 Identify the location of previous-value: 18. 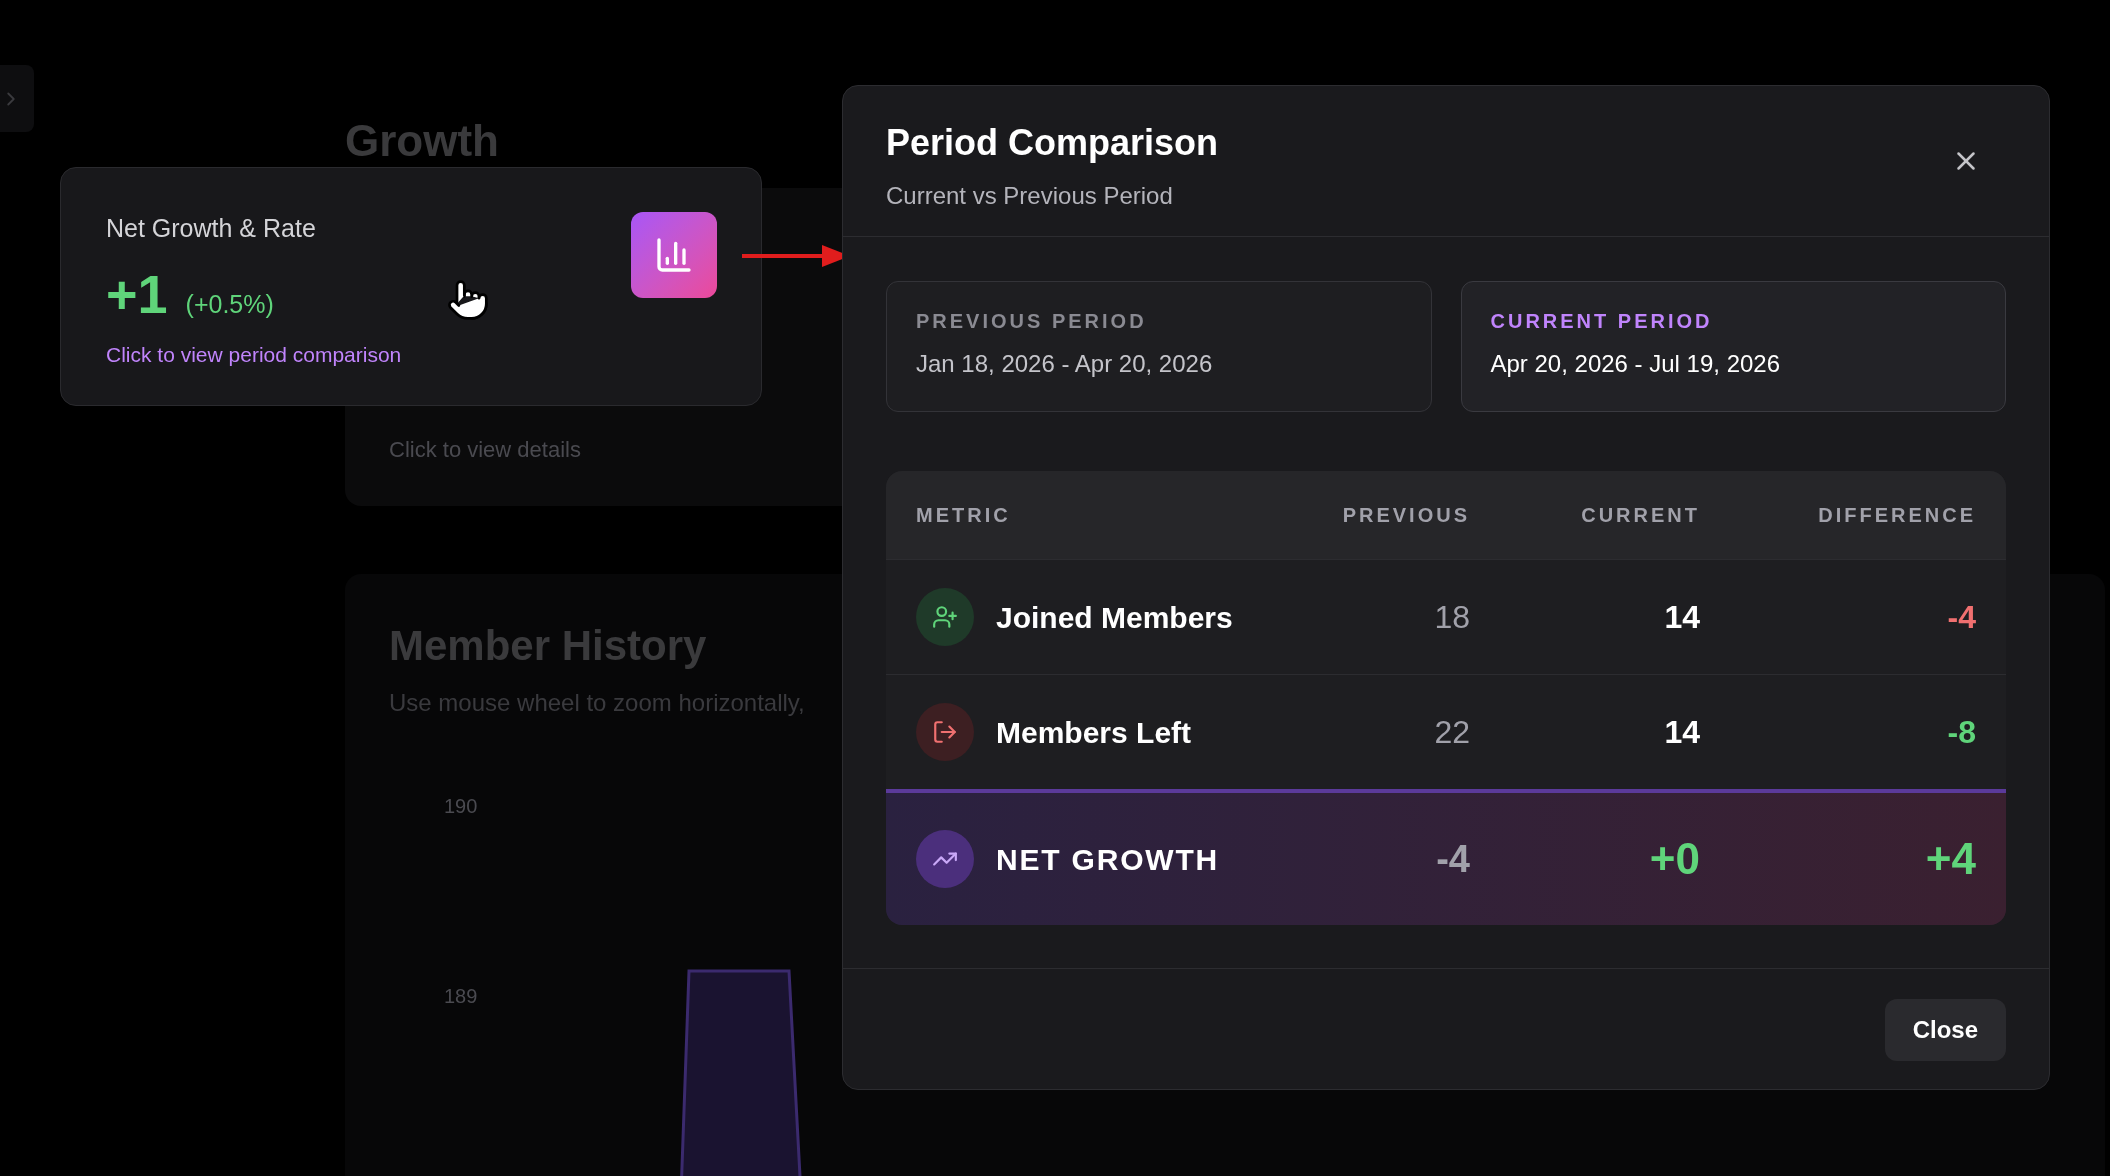
(1452, 617).